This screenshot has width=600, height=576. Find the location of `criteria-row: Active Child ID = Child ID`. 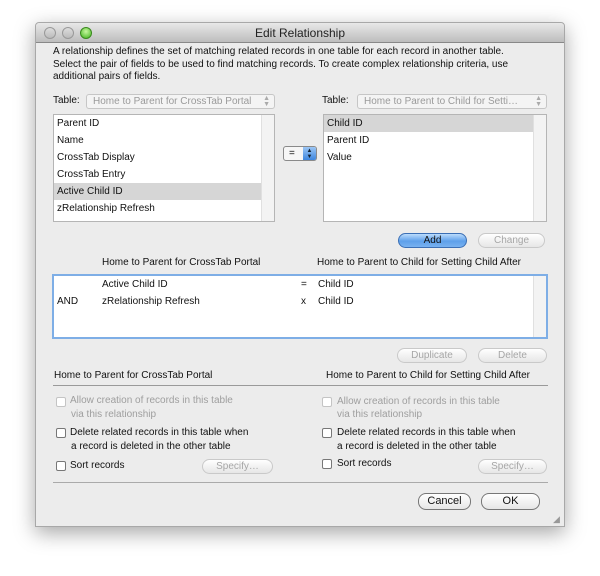

criteria-row: Active Child ID = Child ID is located at coordinates (294, 285).